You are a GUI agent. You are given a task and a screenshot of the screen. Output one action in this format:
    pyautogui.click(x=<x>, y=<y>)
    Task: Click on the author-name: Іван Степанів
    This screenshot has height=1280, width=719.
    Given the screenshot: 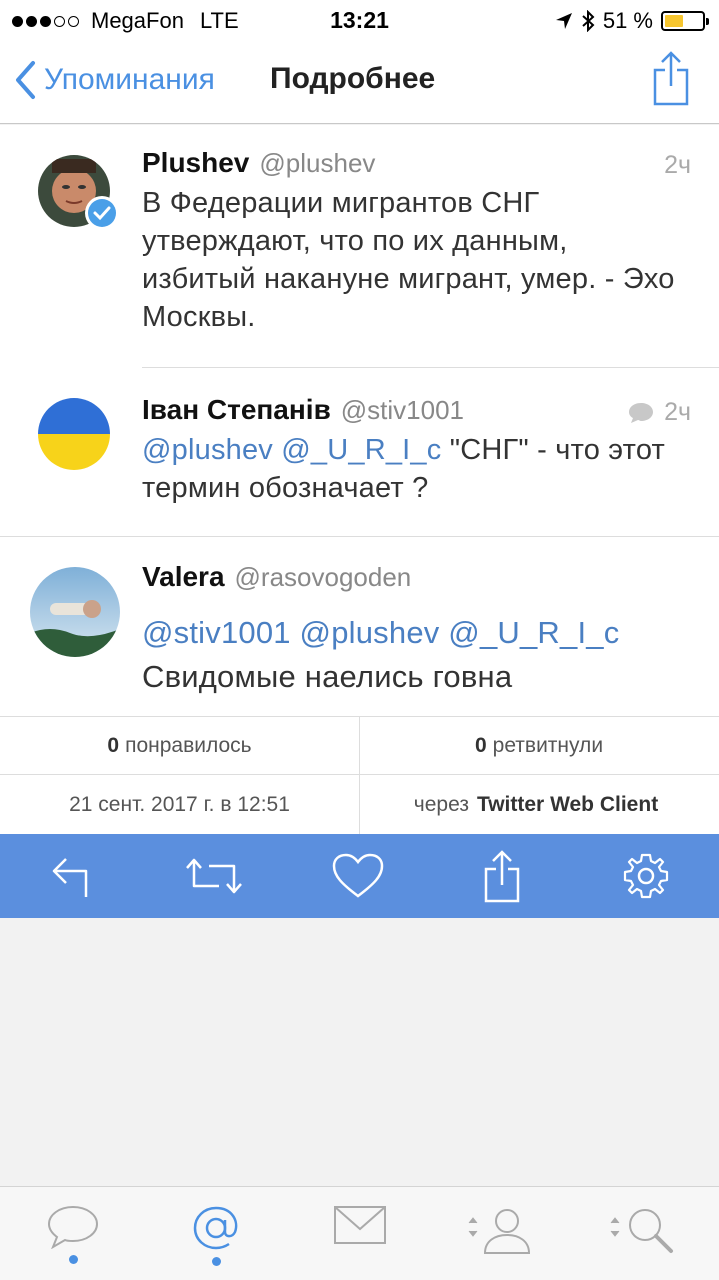 What is the action you would take?
    pyautogui.click(x=236, y=410)
    